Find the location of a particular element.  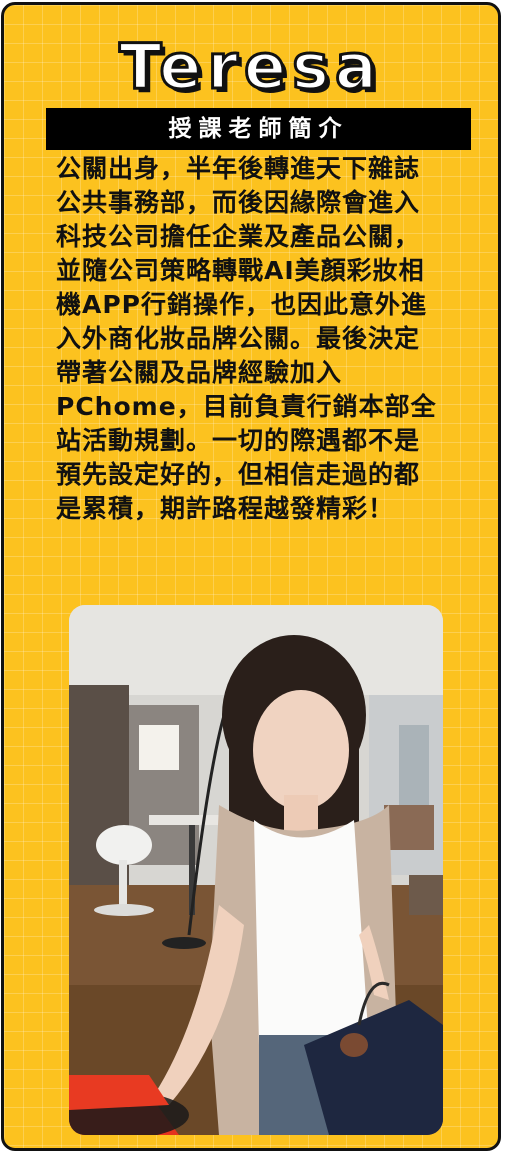

bio-line: 公共事務部，而後因緣際會進入 is located at coordinates (238, 202).